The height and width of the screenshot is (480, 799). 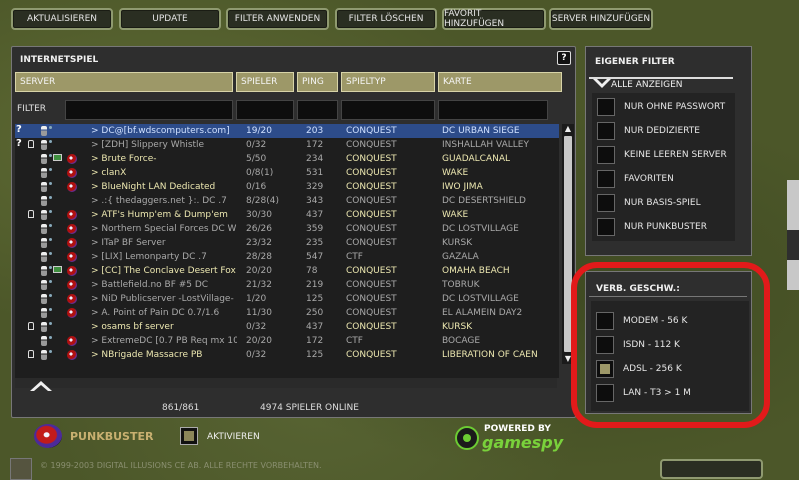 I want to click on column-header-map: KARTE, so click(x=500, y=82).